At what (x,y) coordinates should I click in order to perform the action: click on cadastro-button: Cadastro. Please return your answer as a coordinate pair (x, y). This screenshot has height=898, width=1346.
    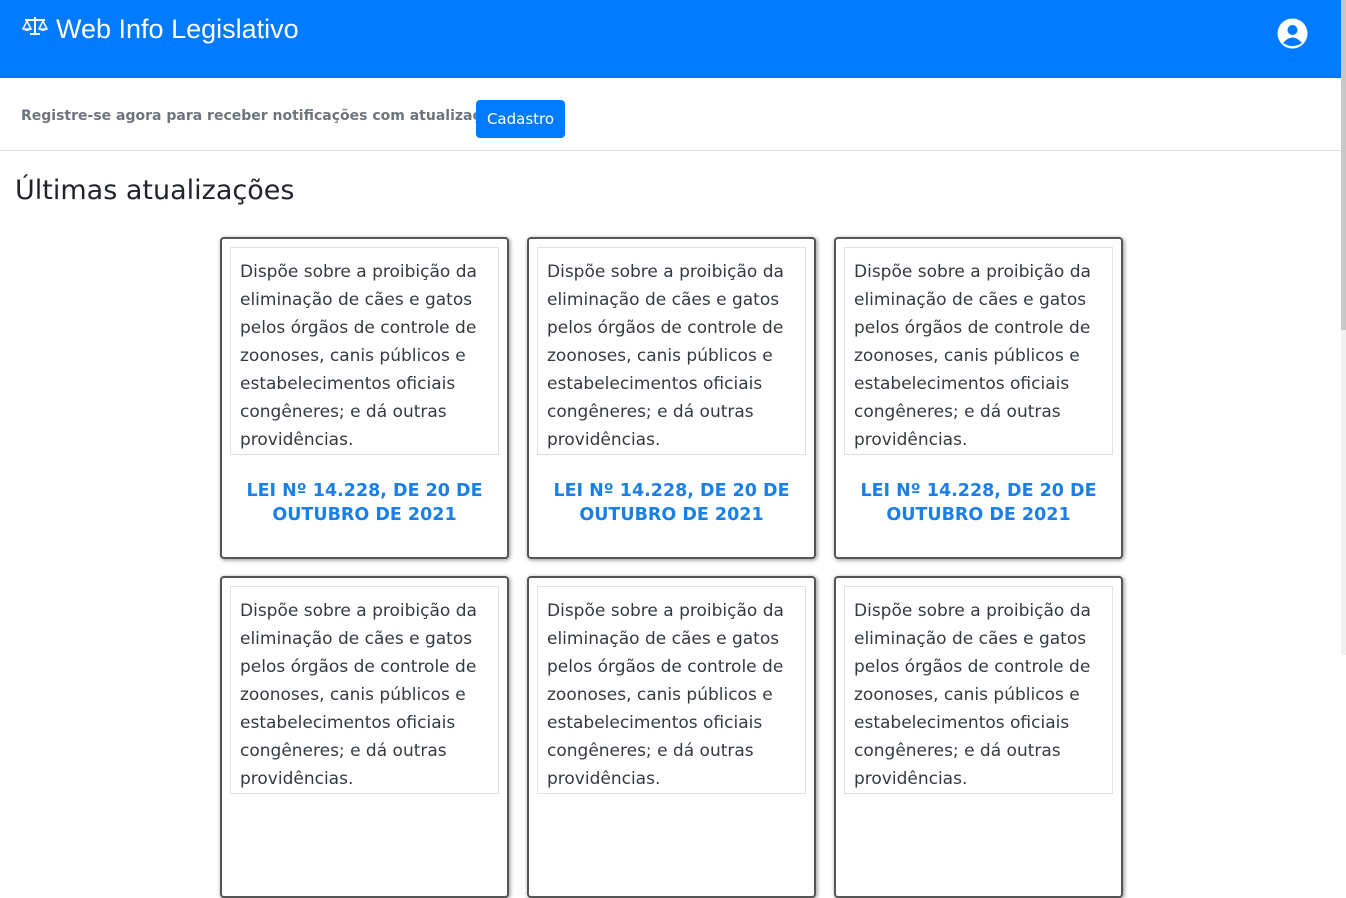
    Looking at the image, I should click on (520, 119).